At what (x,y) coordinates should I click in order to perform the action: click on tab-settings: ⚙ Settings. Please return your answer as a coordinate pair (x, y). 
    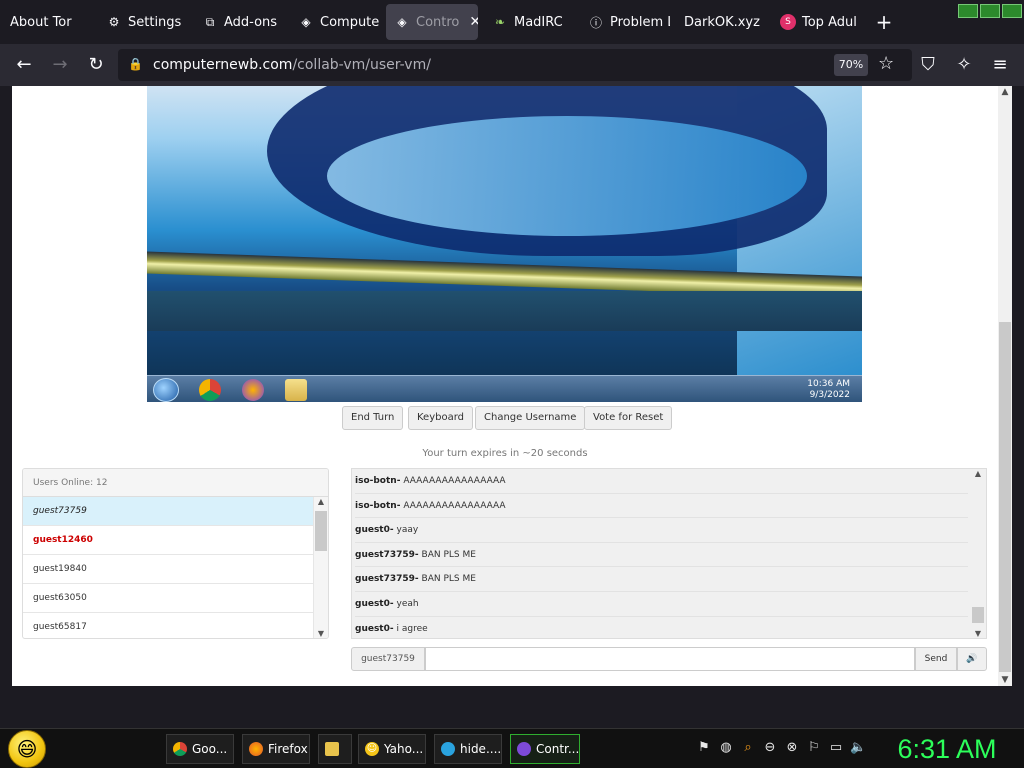
    Looking at the image, I should click on (143, 22).